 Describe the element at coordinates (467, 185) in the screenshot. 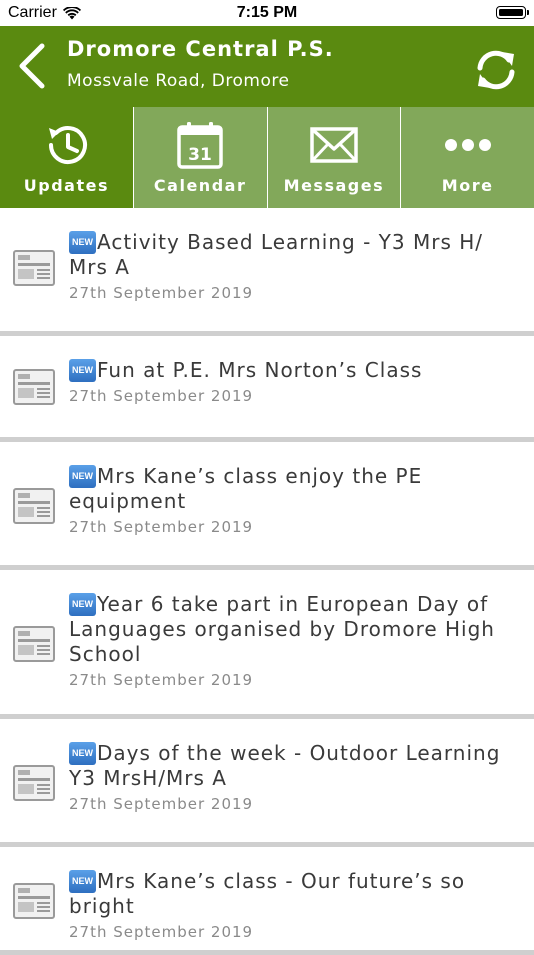

I see `tab-label: More` at that location.